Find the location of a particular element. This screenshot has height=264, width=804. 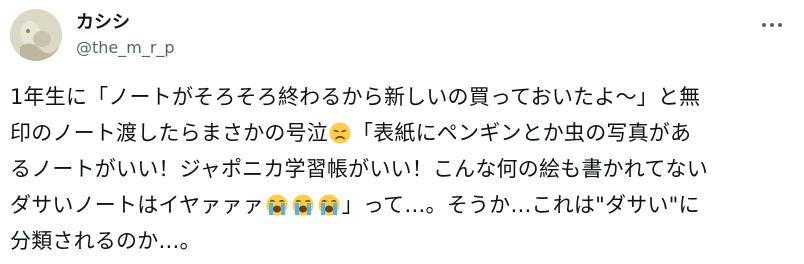

user-info: カシシ @the_m_r_p is located at coordinates (125, 35).